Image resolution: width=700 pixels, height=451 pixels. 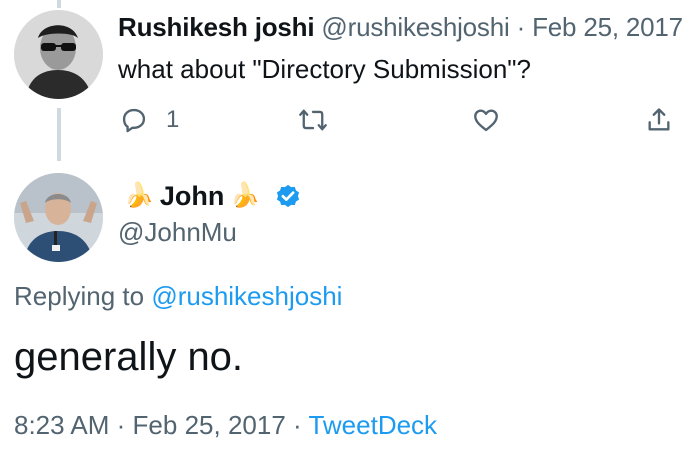 I want to click on verified-badge-icon, so click(x=288, y=196).